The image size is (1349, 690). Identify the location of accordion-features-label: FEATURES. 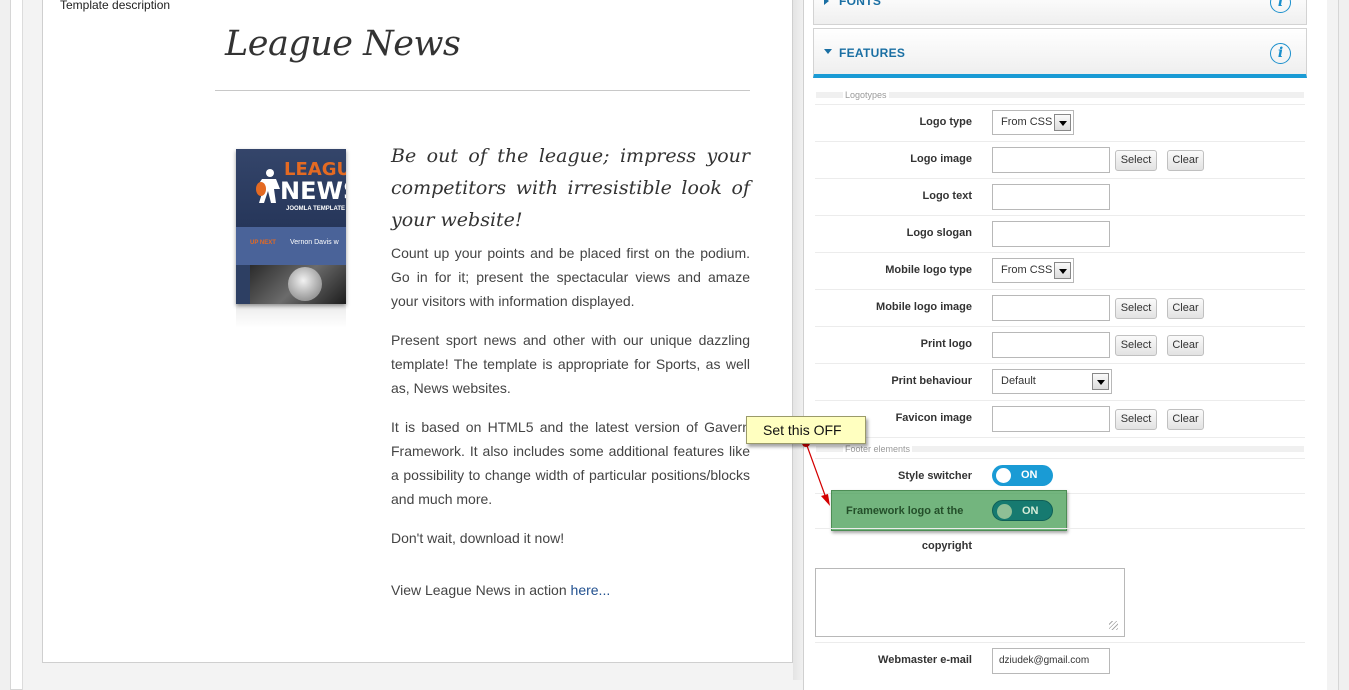
(872, 53).